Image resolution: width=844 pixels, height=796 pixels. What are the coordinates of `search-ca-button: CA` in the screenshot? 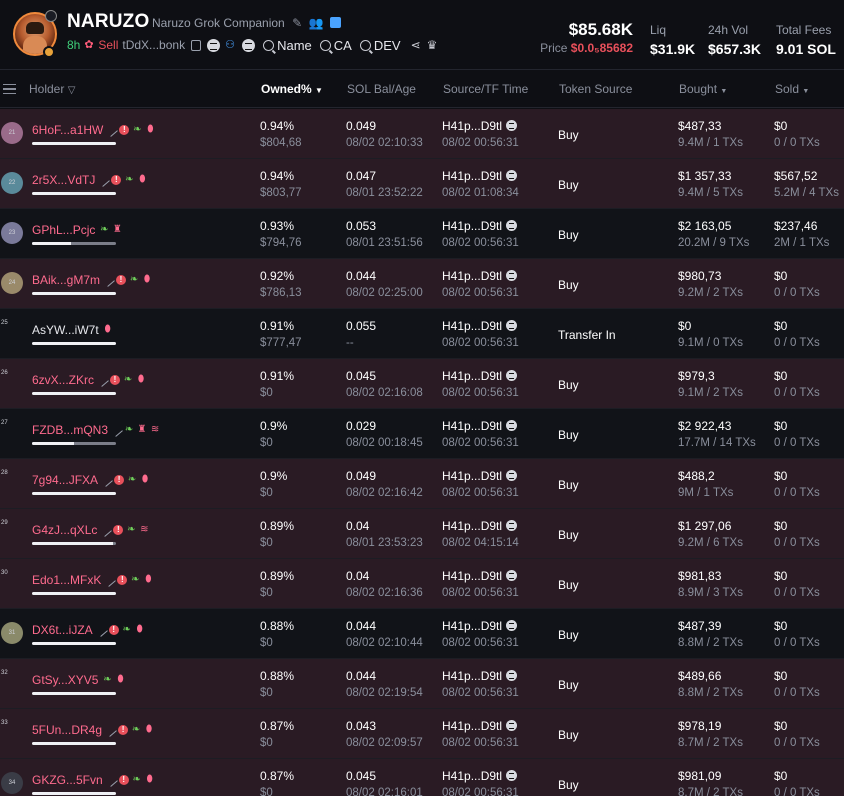 It's located at (335, 45).